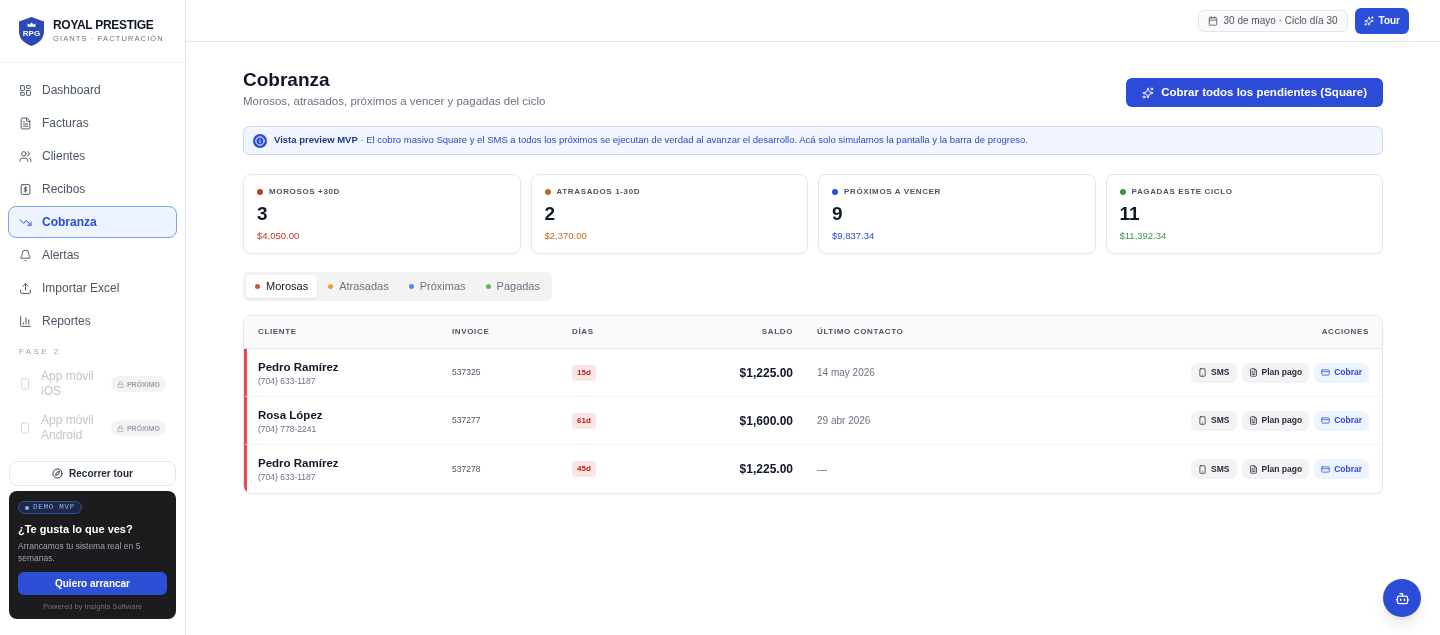  What do you see at coordinates (25, 288) in the screenshot?
I see `upload-icon` at bounding box center [25, 288].